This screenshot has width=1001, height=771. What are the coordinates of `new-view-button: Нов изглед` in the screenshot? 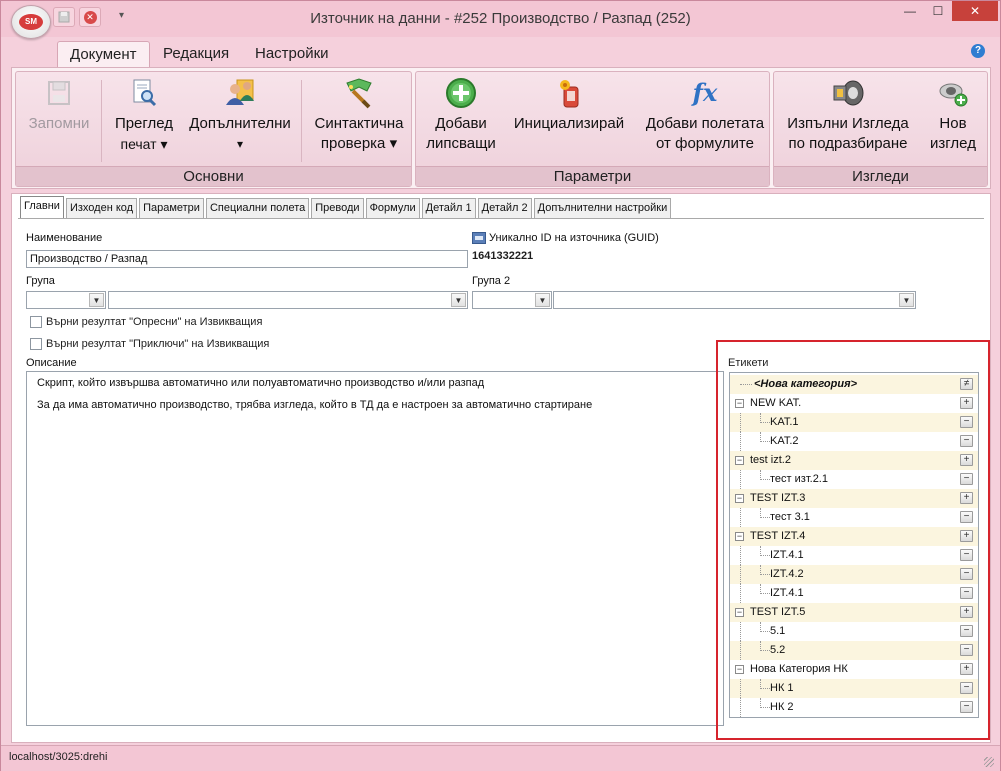 It's located at (953, 122).